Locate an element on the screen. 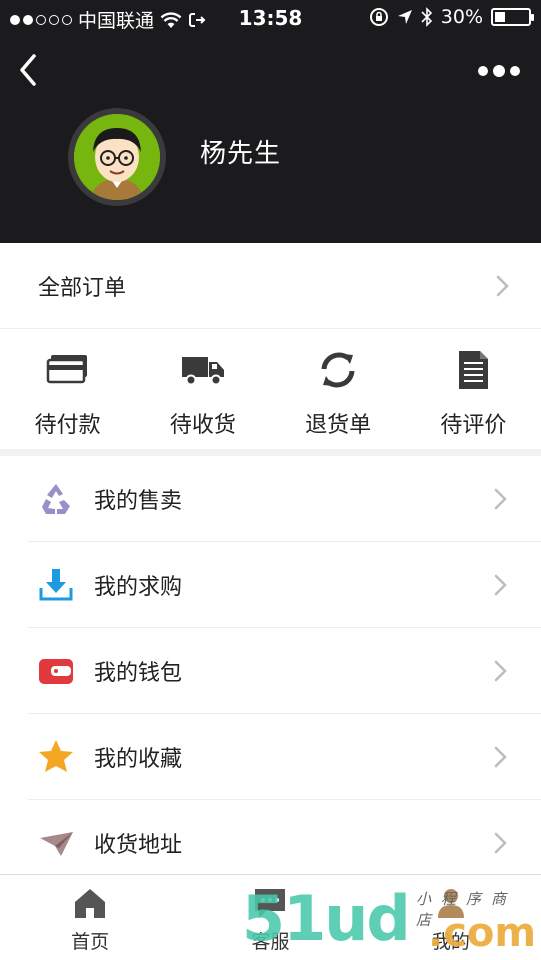  order-status-pending-review: 待评价 is located at coordinates (473, 389).